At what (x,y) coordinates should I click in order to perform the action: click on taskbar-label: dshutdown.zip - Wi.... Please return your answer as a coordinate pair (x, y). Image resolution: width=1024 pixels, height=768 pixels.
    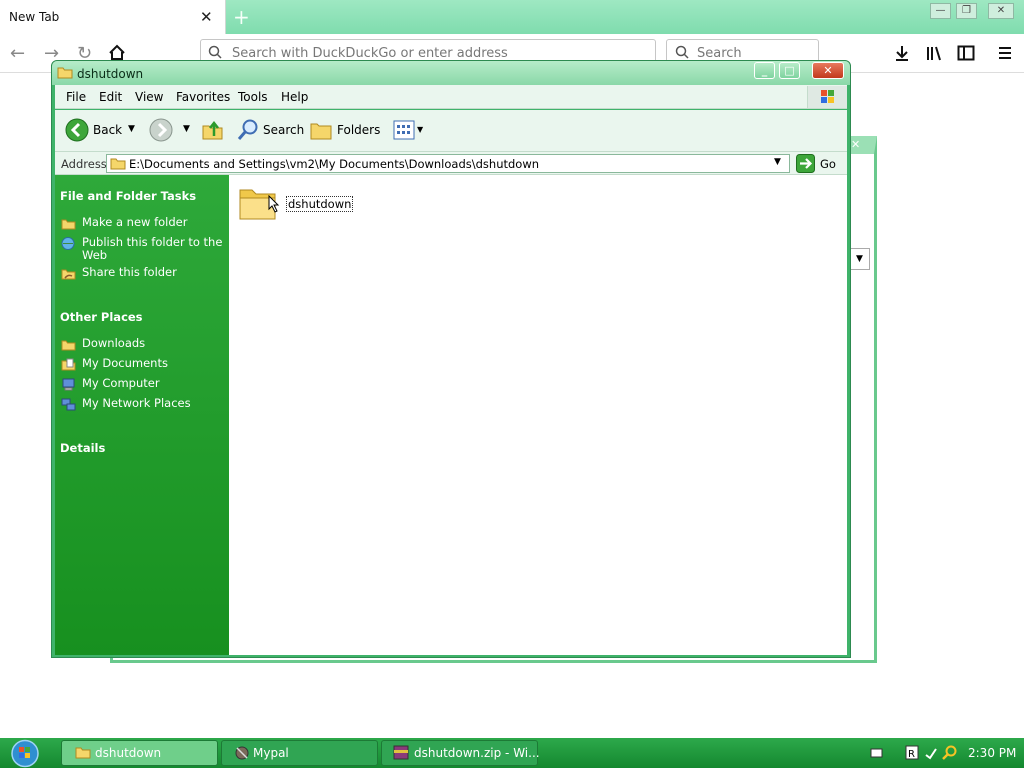
    Looking at the image, I should click on (477, 753).